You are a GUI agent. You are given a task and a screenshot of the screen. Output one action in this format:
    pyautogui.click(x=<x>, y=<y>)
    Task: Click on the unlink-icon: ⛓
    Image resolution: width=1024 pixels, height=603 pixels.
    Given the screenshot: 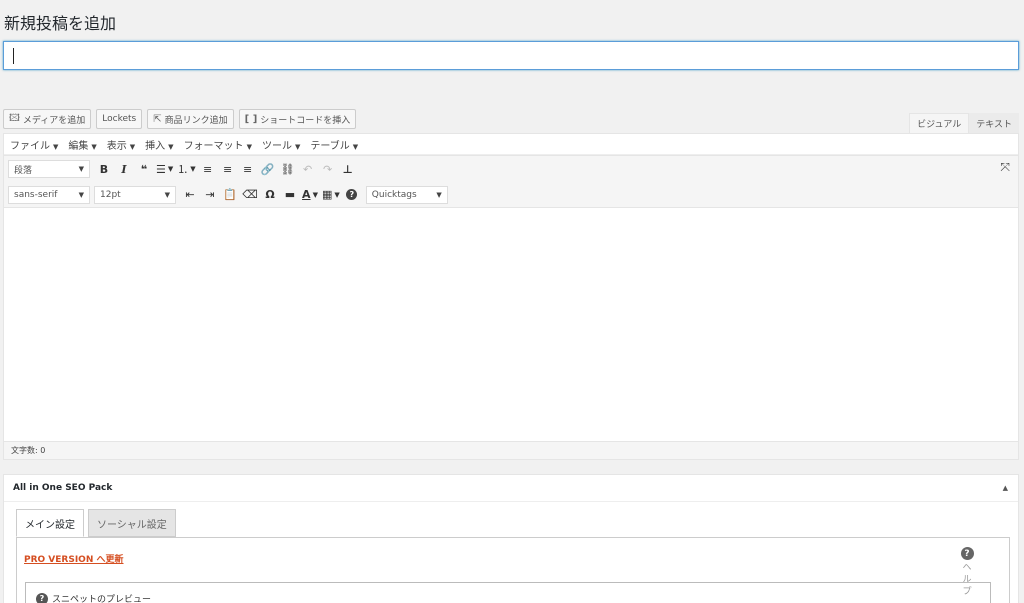 What is the action you would take?
    pyautogui.click(x=288, y=169)
    